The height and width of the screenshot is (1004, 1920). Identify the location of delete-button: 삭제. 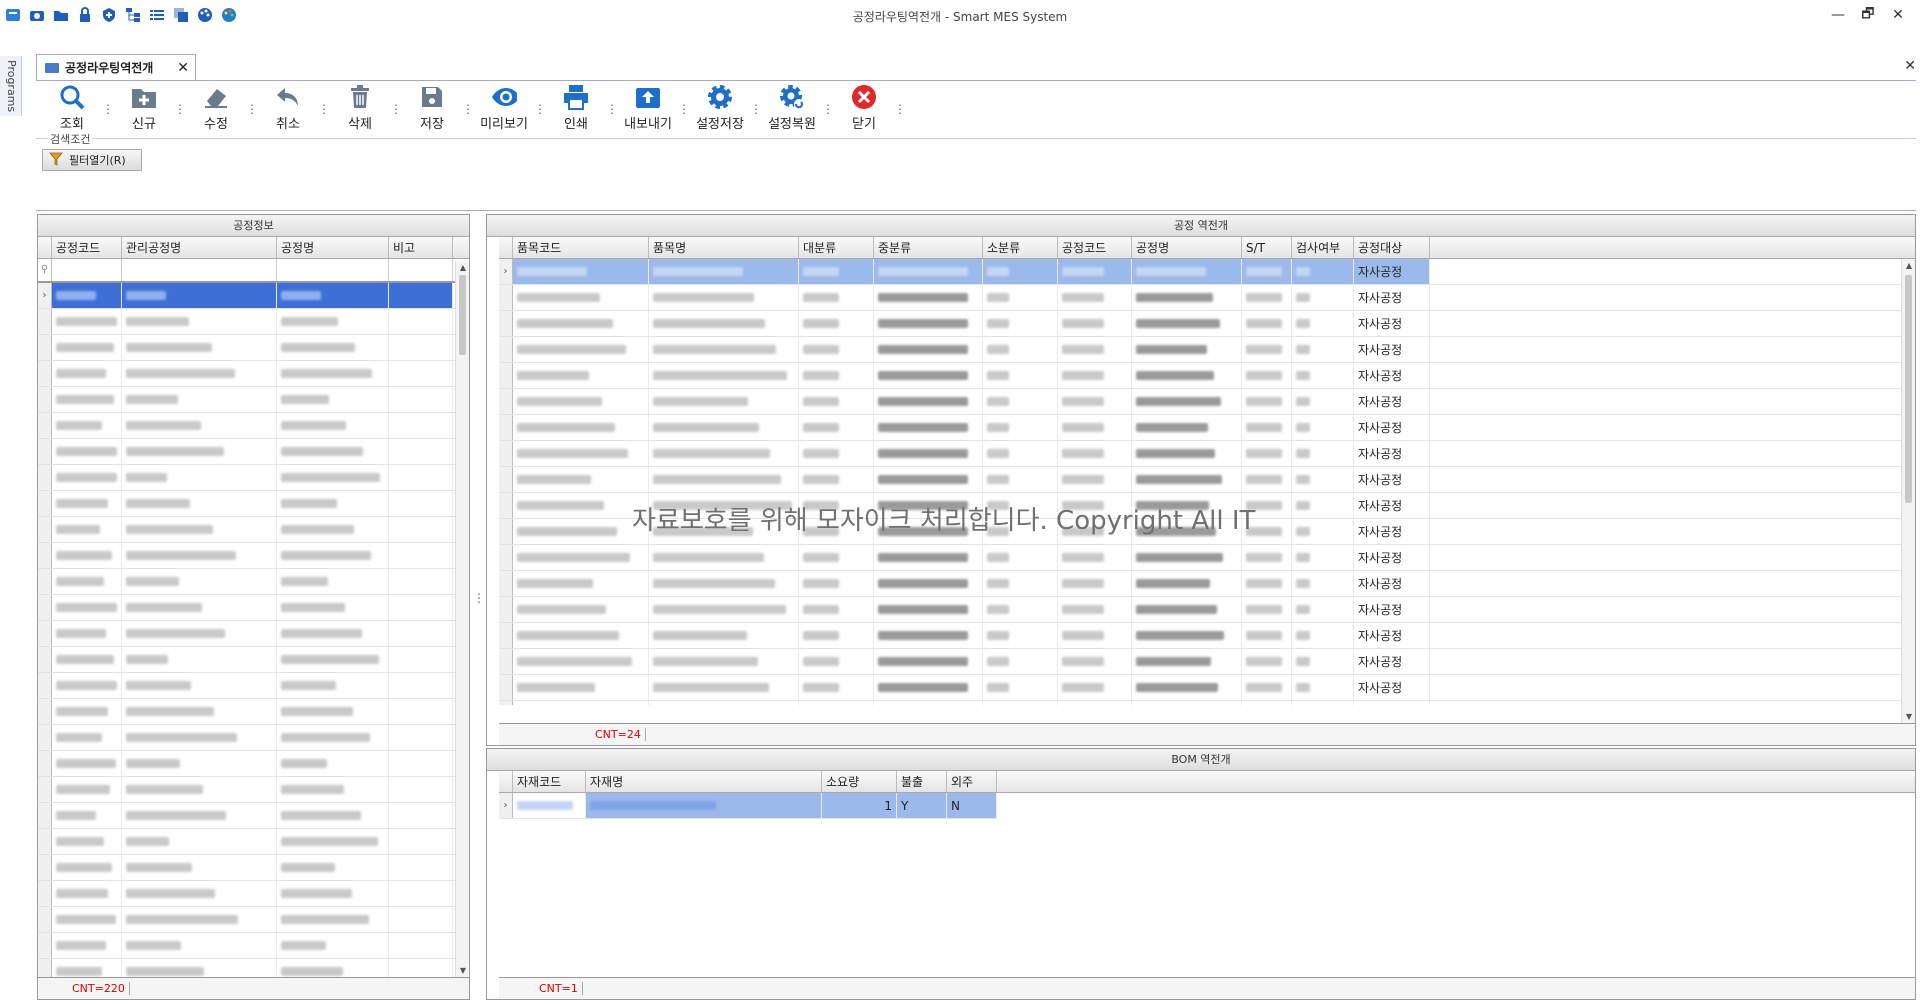
(360, 109).